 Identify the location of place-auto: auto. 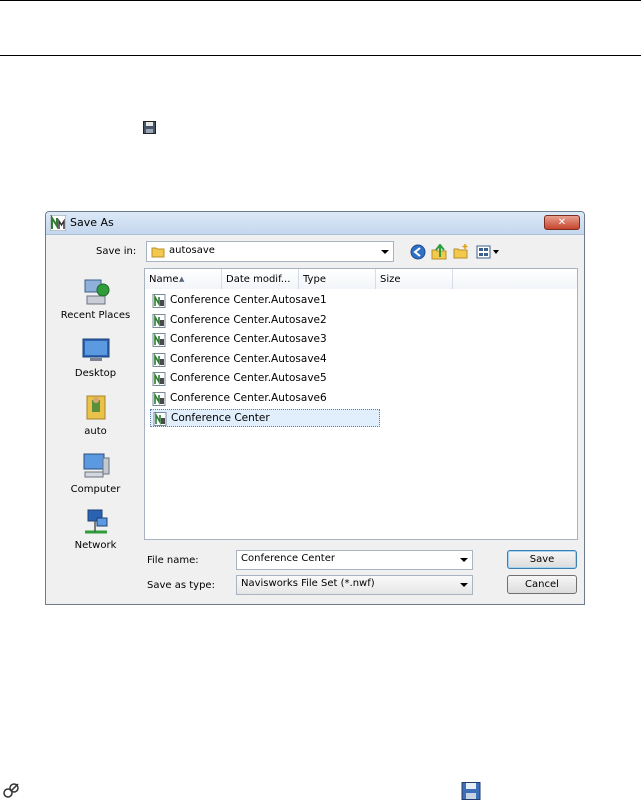
(95, 417).